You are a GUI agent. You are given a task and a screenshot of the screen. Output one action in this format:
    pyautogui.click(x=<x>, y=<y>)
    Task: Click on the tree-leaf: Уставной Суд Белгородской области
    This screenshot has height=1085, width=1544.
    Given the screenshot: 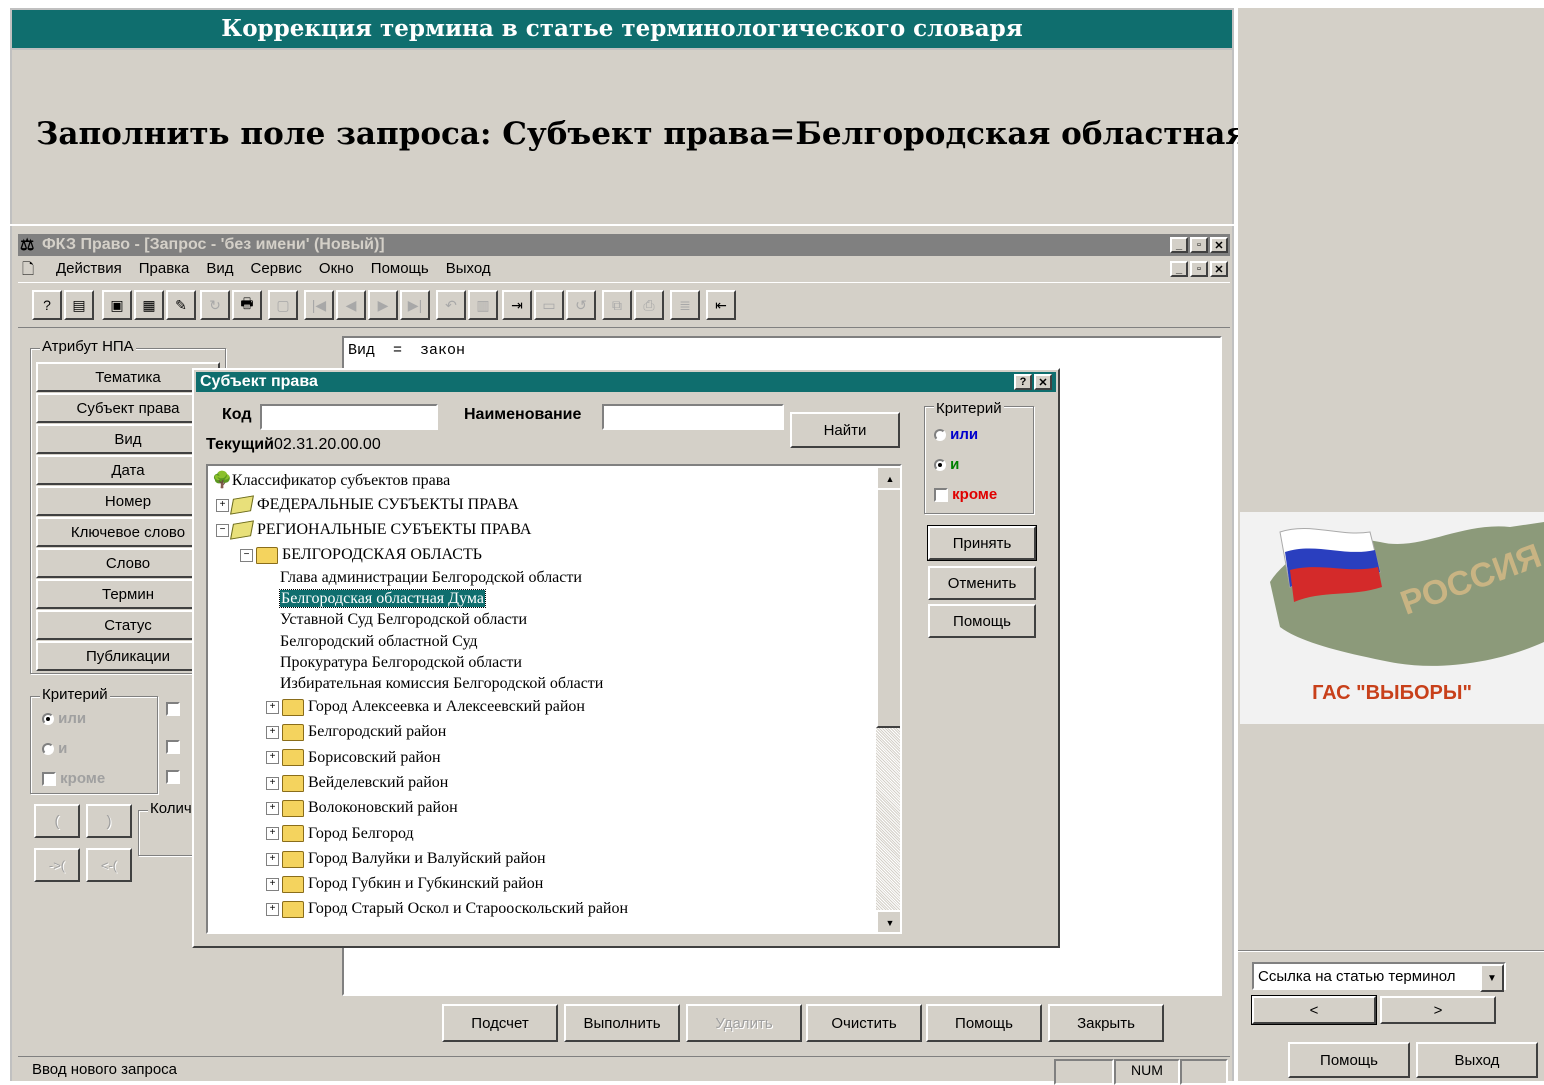 What is the action you would take?
    pyautogui.click(x=403, y=620)
    